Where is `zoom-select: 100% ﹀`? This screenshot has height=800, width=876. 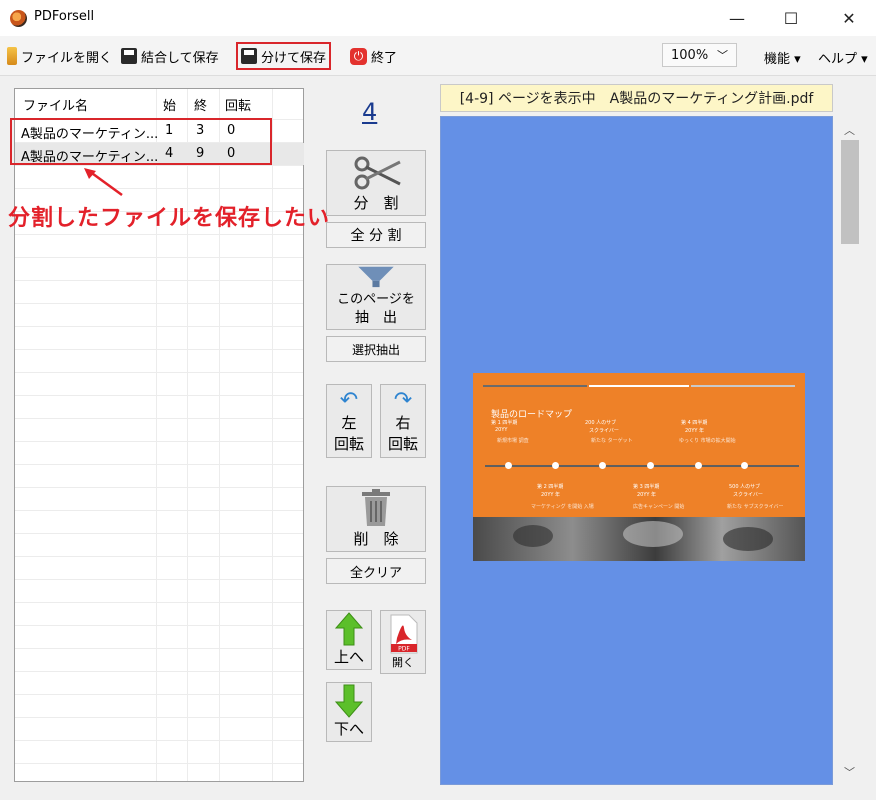
zoom-select: 100% ﹀ is located at coordinates (699, 55).